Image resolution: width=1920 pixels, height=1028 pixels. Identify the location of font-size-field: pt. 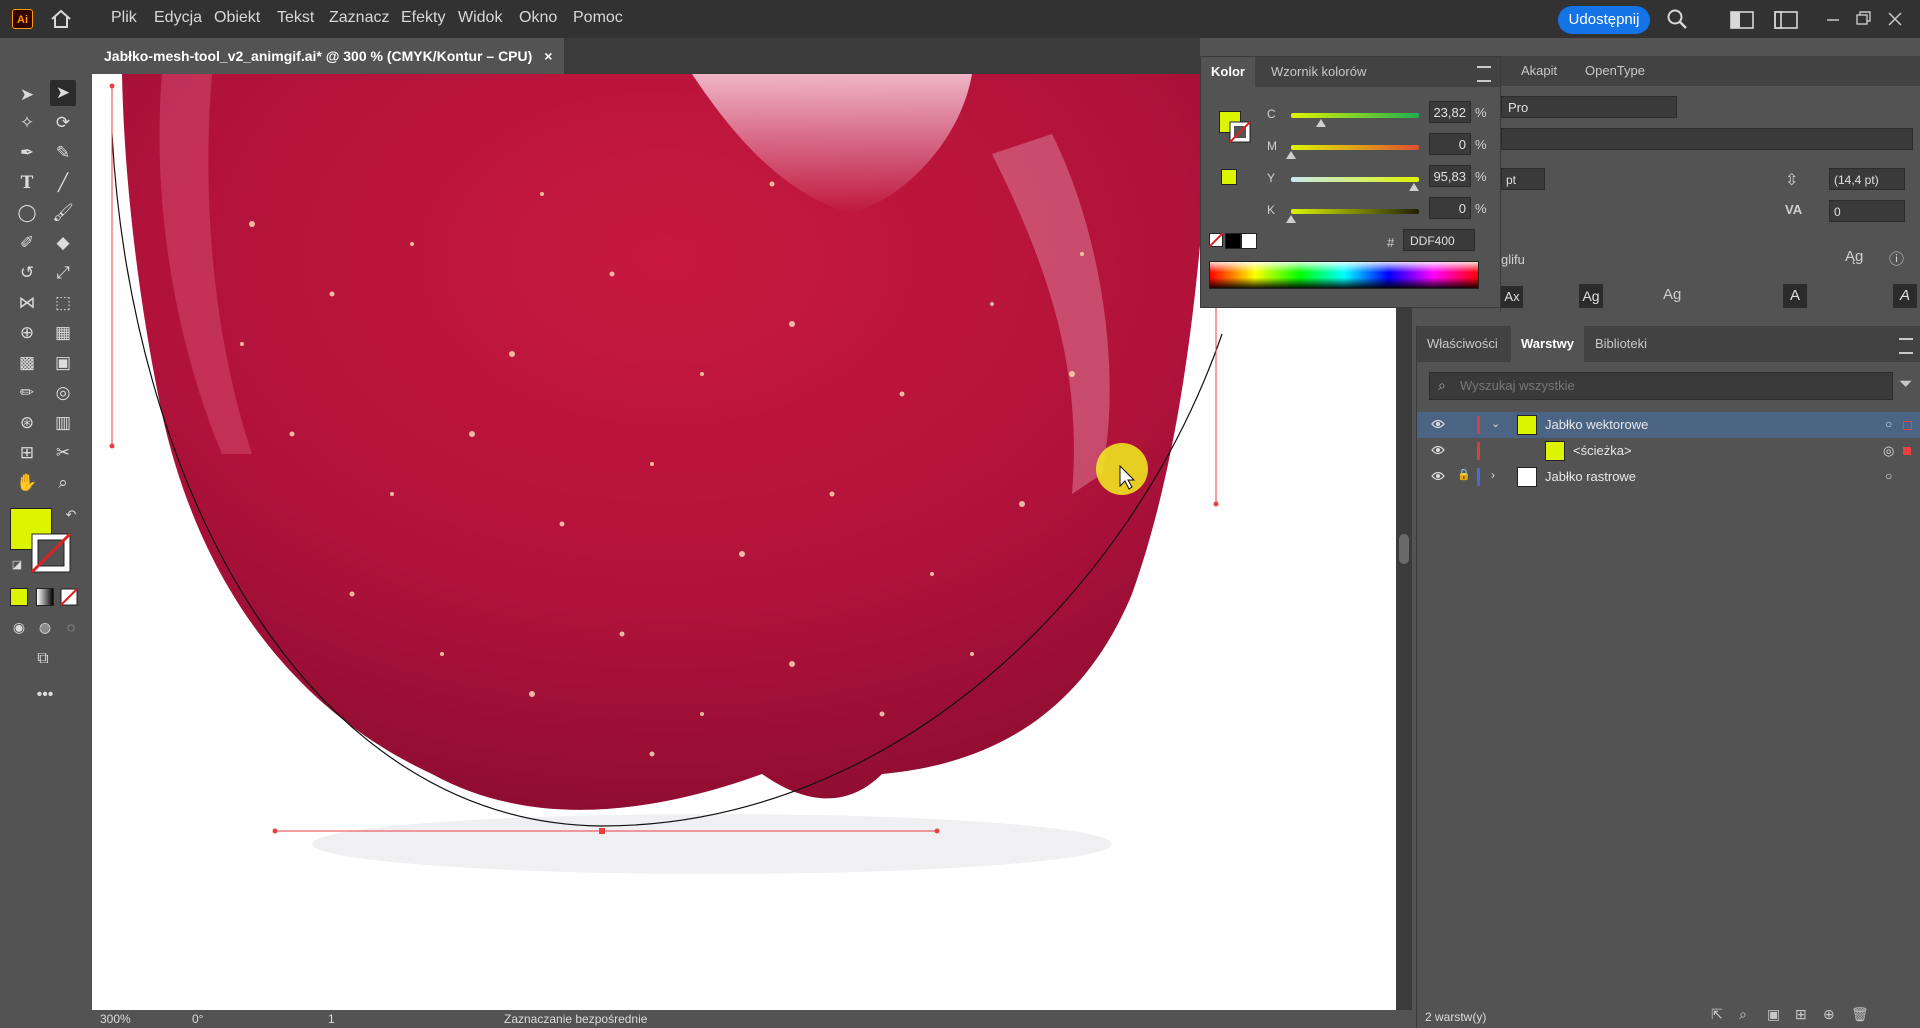
(1523, 179).